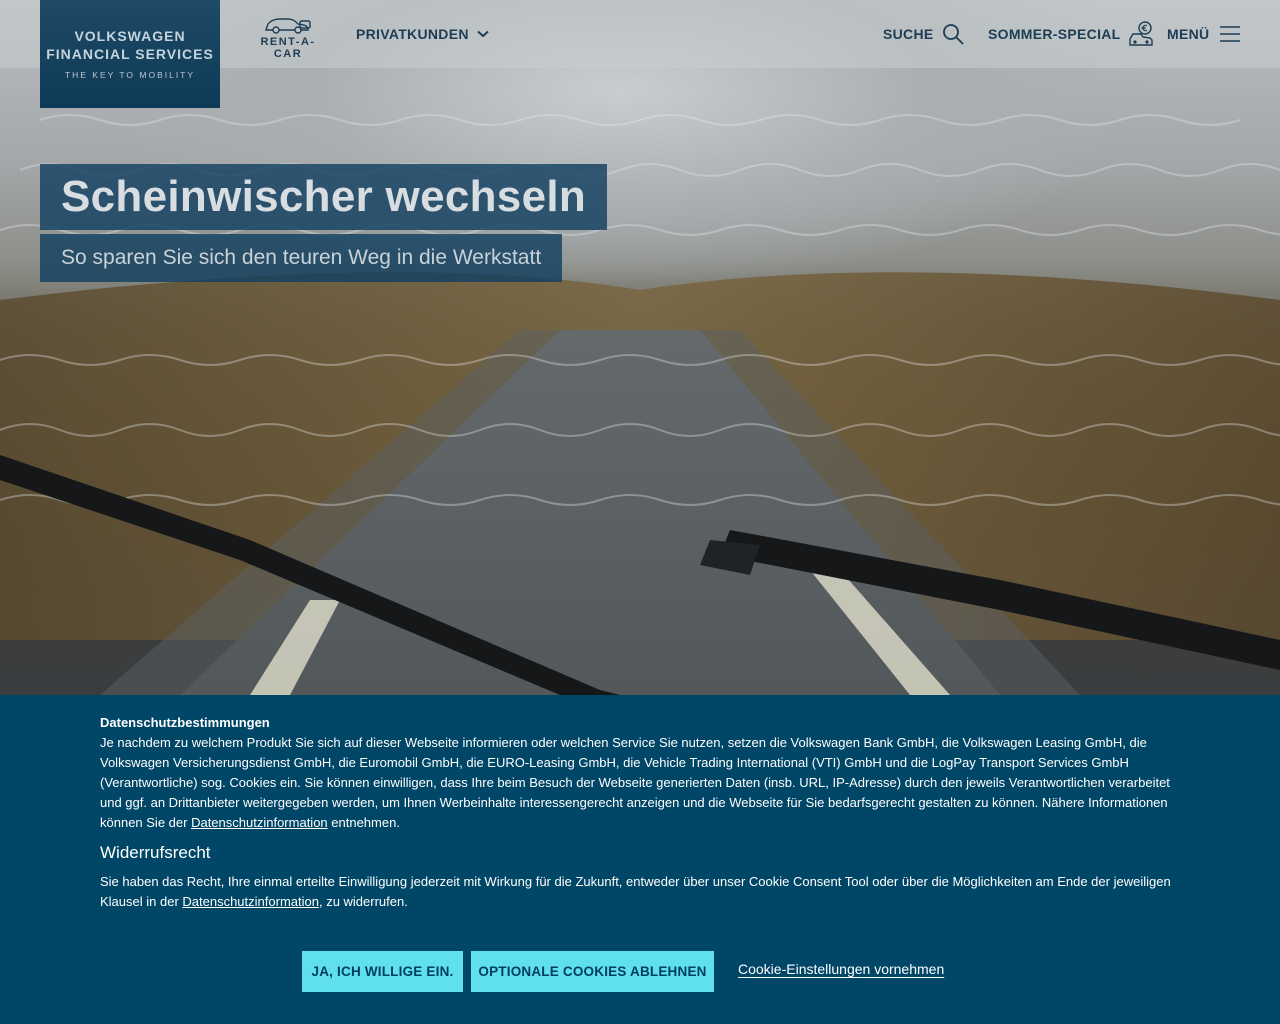 The width and height of the screenshot is (1280, 1024). What do you see at coordinates (324, 197) in the screenshot?
I see `page-title: Scheinwischer wechseln` at bounding box center [324, 197].